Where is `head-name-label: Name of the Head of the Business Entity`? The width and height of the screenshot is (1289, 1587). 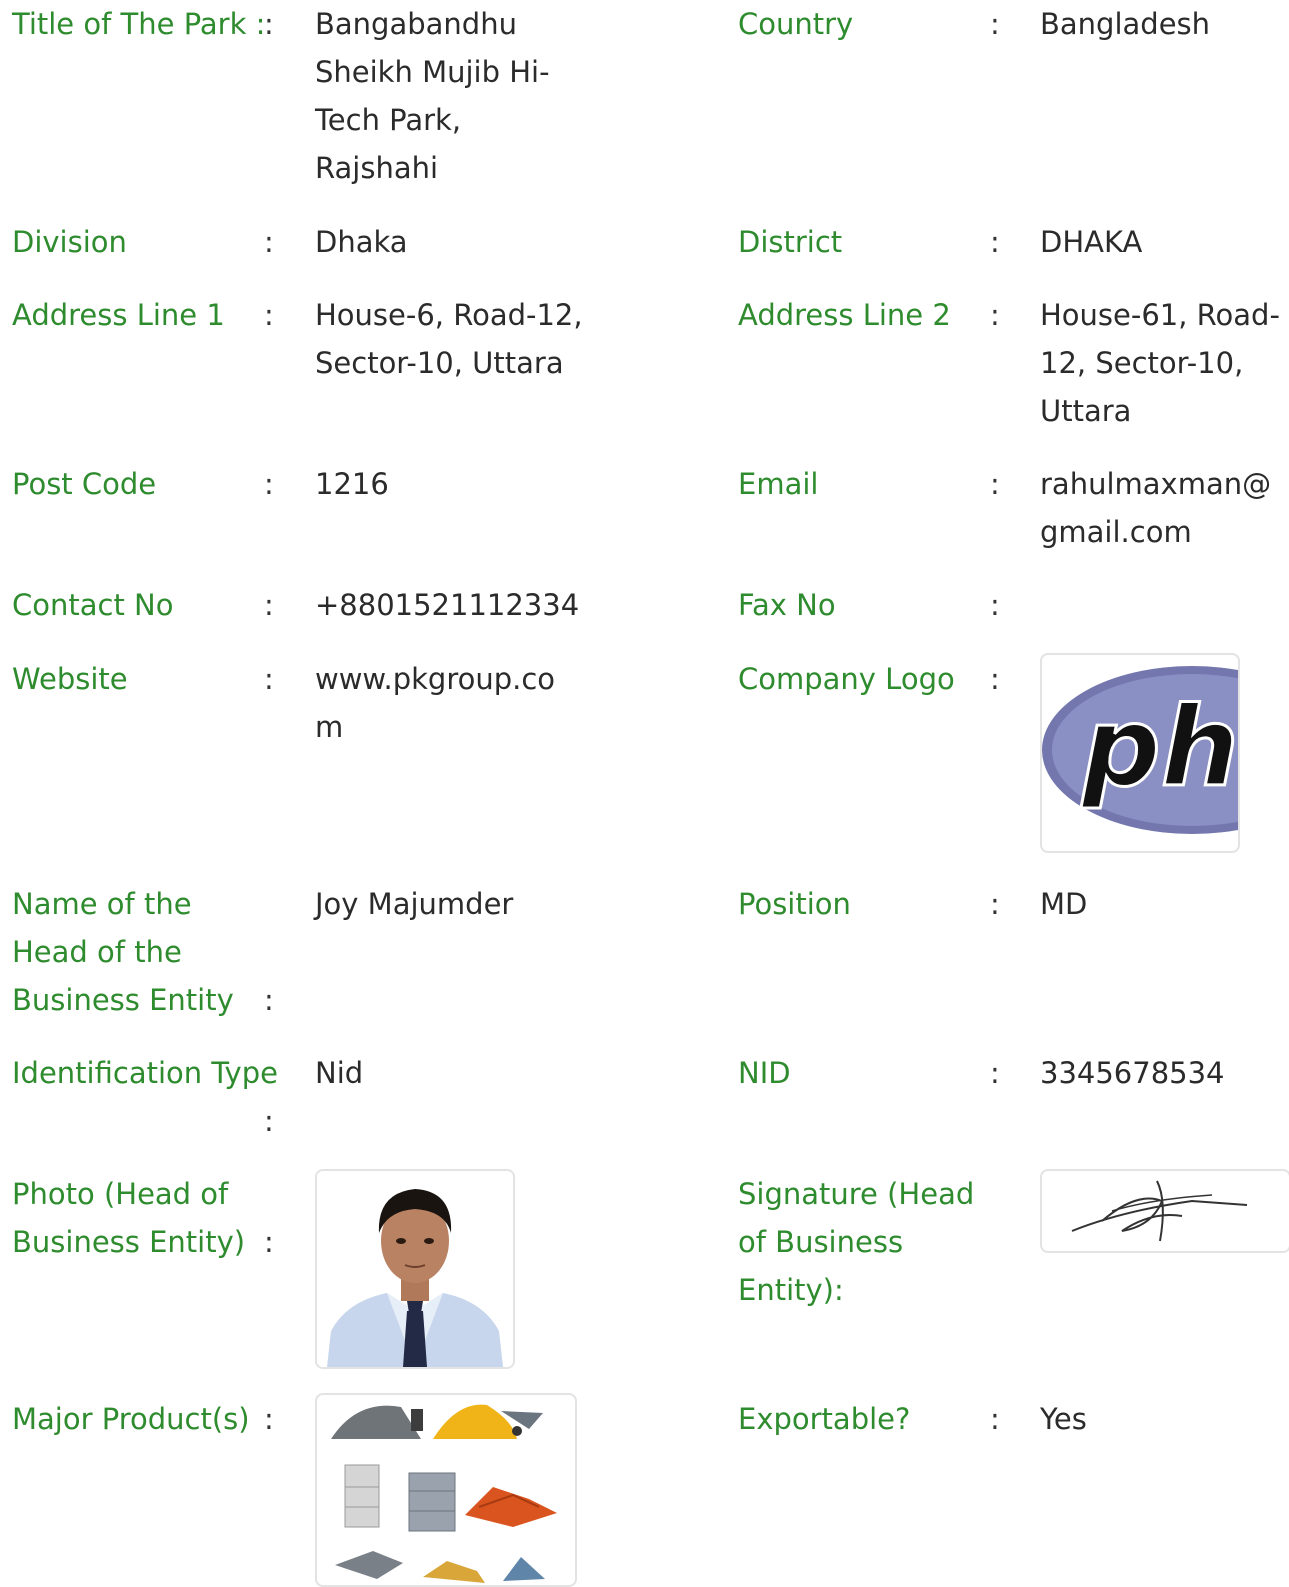
head-name-label: Name of the Head of the Business Entity is located at coordinates (123, 952).